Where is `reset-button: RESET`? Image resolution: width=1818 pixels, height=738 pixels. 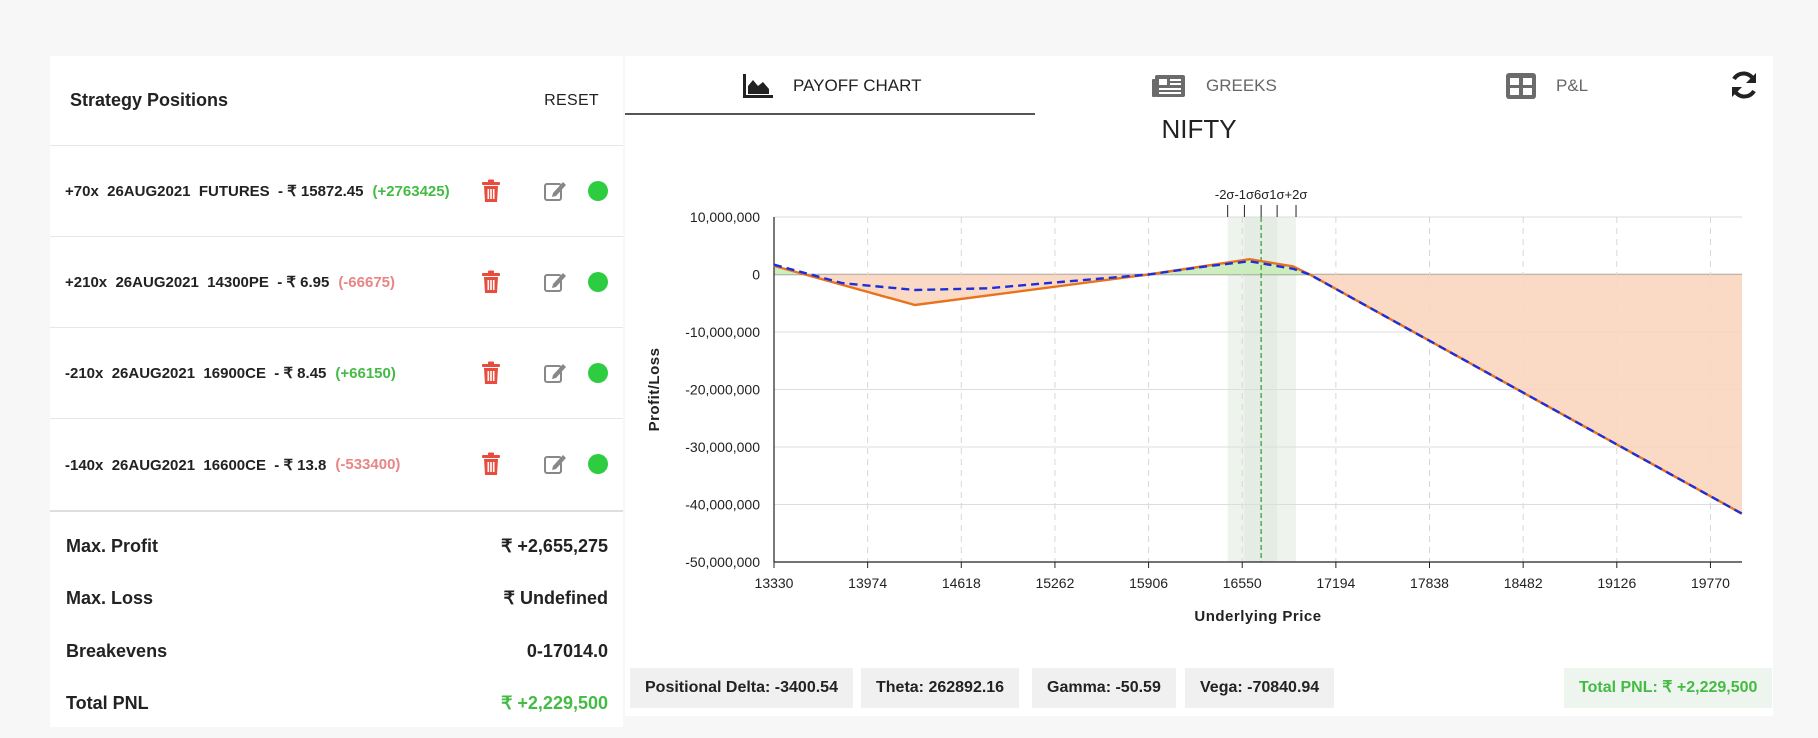 reset-button: RESET is located at coordinates (571, 101).